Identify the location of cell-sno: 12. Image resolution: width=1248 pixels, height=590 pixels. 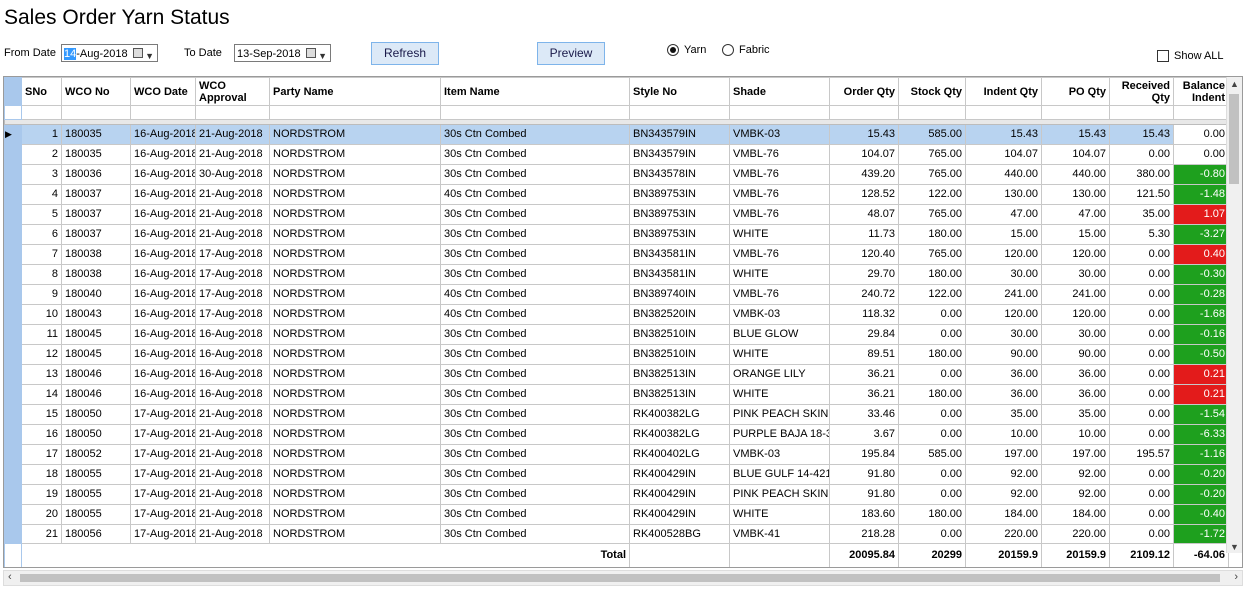
(41, 354).